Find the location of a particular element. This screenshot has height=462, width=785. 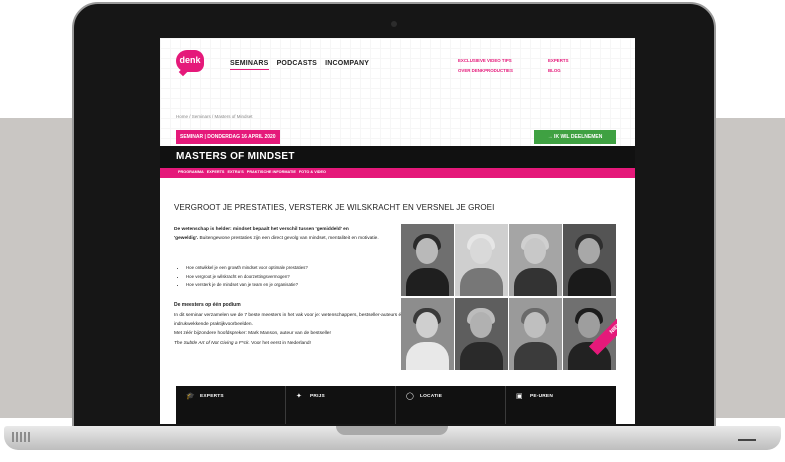

nav-incompany: INCOMPANY is located at coordinates (347, 65).